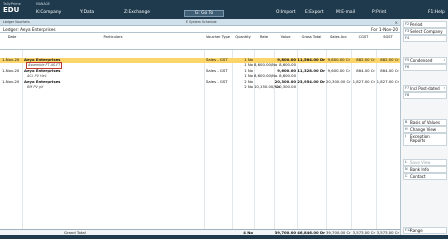 Image resolution: width=448 pixels, height=240 pixels. What do you see at coordinates (421, 60) in the screenshot?
I see `button-label: Condensed` at bounding box center [421, 60].